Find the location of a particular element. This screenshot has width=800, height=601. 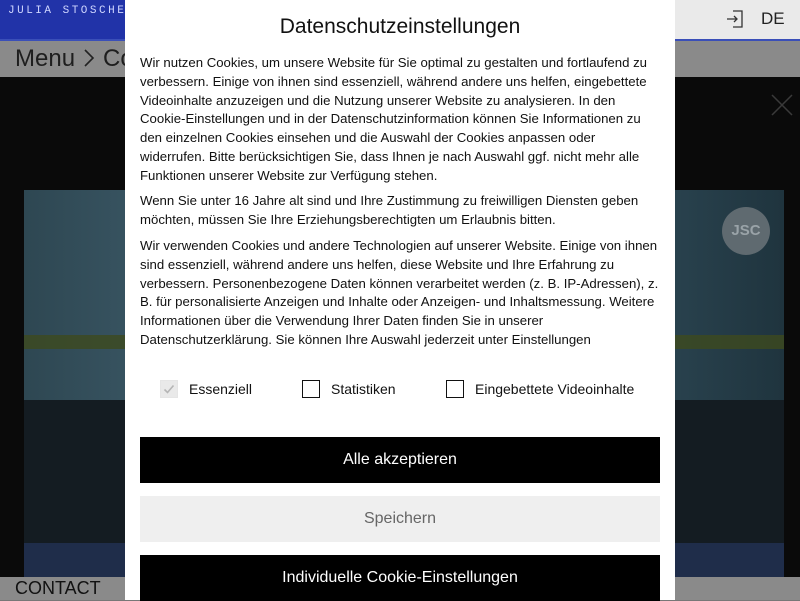

dialog-title: Datenschutzeinstellungen is located at coordinates (400, 26).